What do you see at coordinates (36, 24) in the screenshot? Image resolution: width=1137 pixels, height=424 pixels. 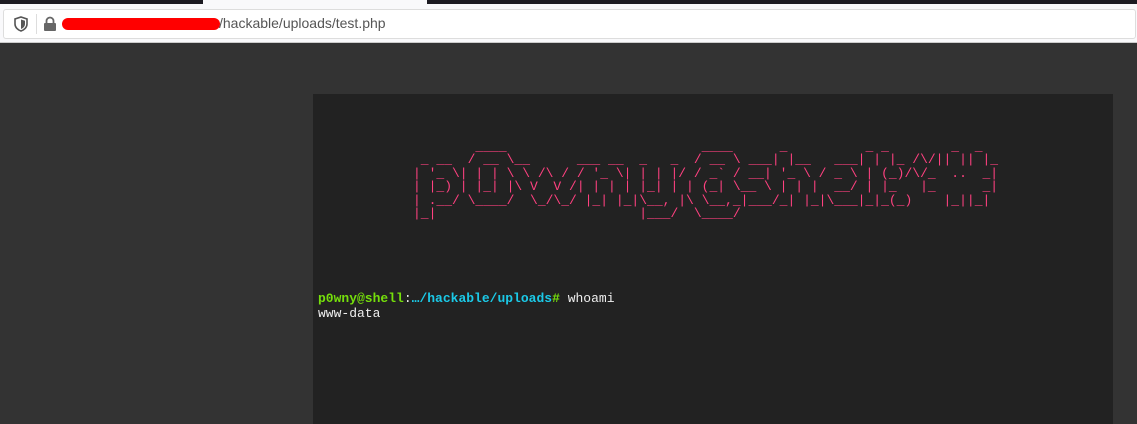 I see `url-separator` at bounding box center [36, 24].